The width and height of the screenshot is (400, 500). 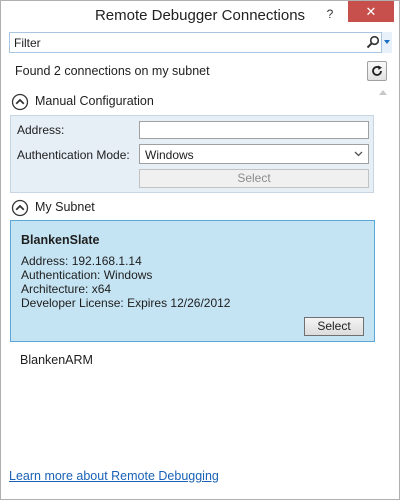 What do you see at coordinates (330, 14) in the screenshot?
I see `help-button: ?` at bounding box center [330, 14].